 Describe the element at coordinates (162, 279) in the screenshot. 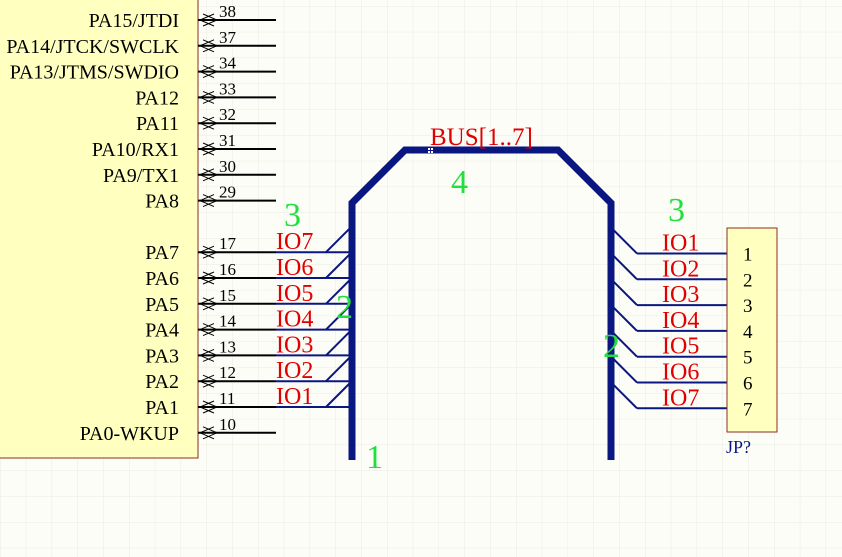

I see `pin-name: PA6` at that location.